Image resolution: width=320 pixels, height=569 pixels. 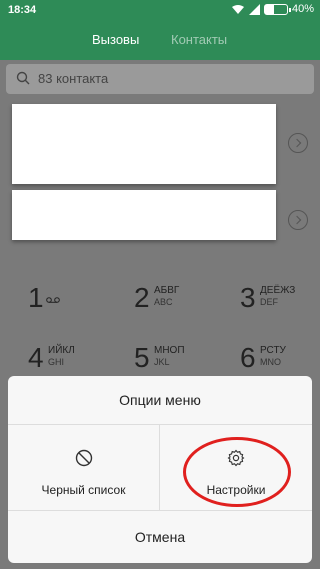 What do you see at coordinates (169, 350) in the screenshot?
I see `key-letters: МНОП` at bounding box center [169, 350].